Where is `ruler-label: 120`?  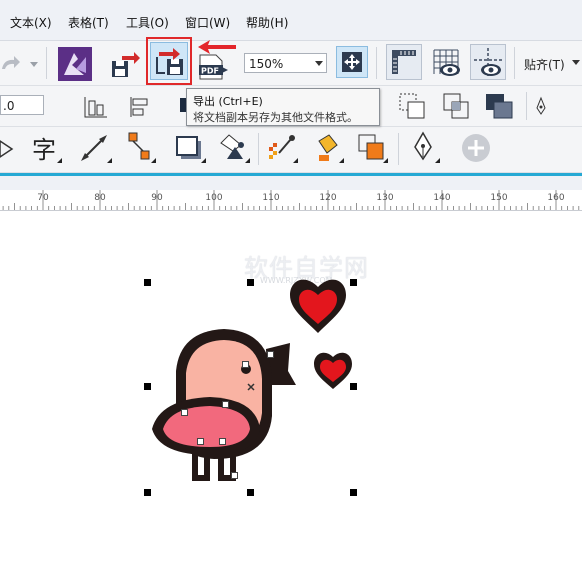
ruler-label: 120 is located at coordinates (328, 198).